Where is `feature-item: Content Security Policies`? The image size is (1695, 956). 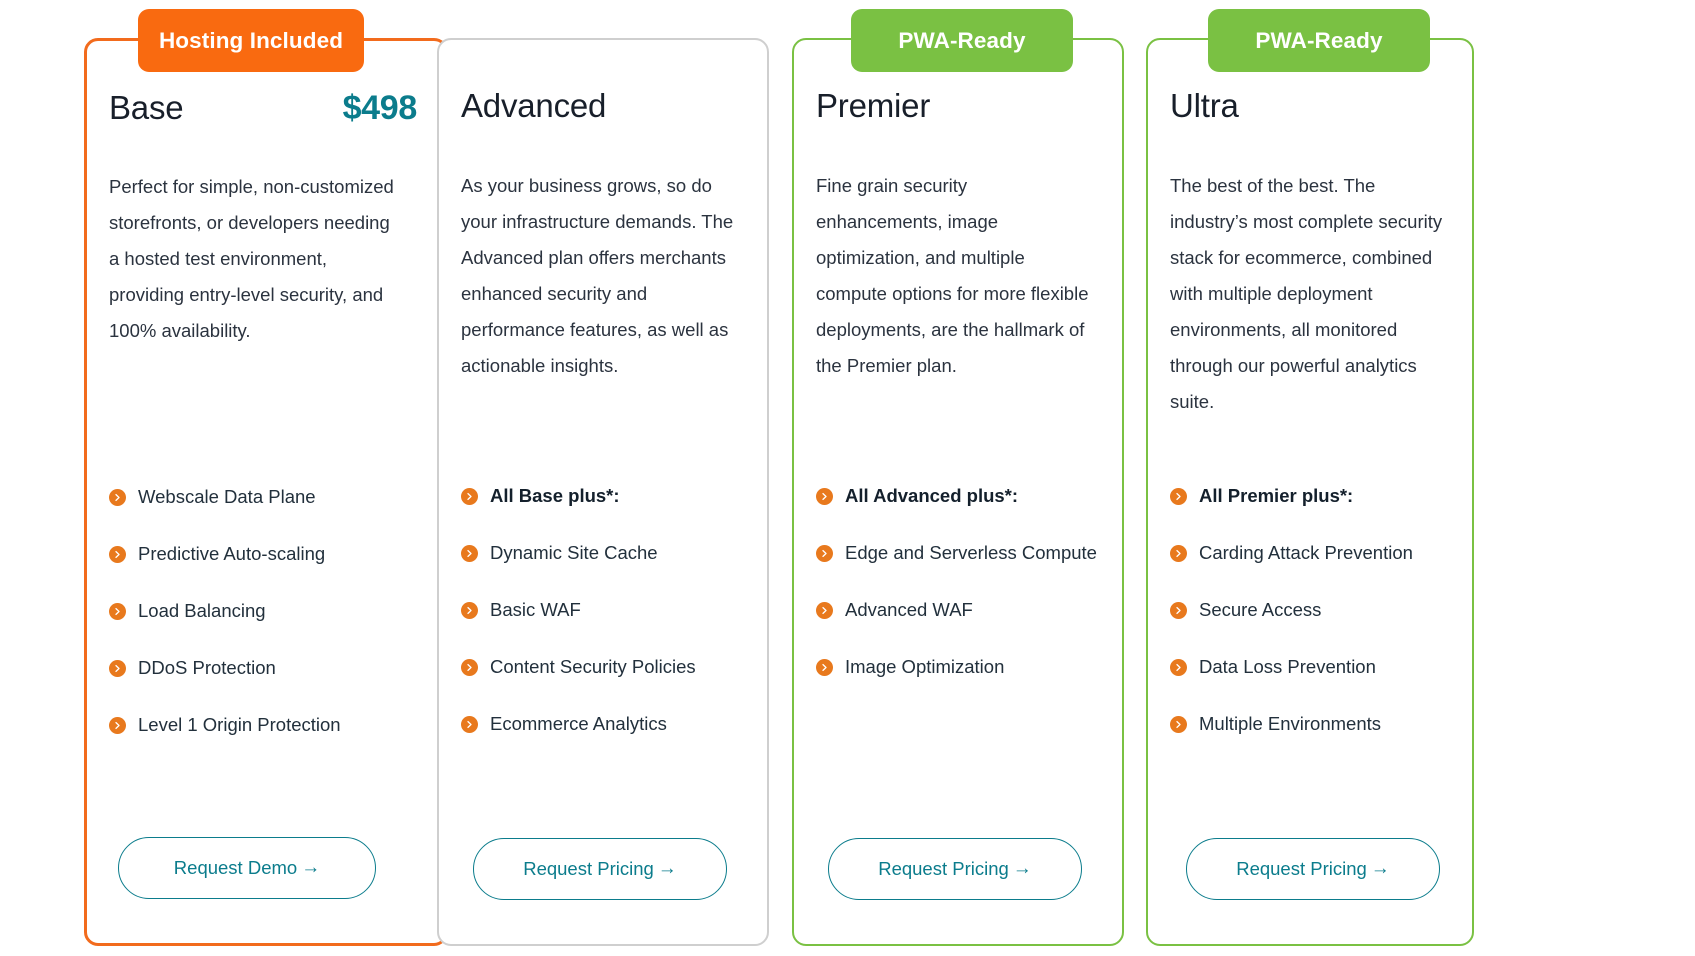 feature-item: Content Security Policies is located at coordinates (602, 667).